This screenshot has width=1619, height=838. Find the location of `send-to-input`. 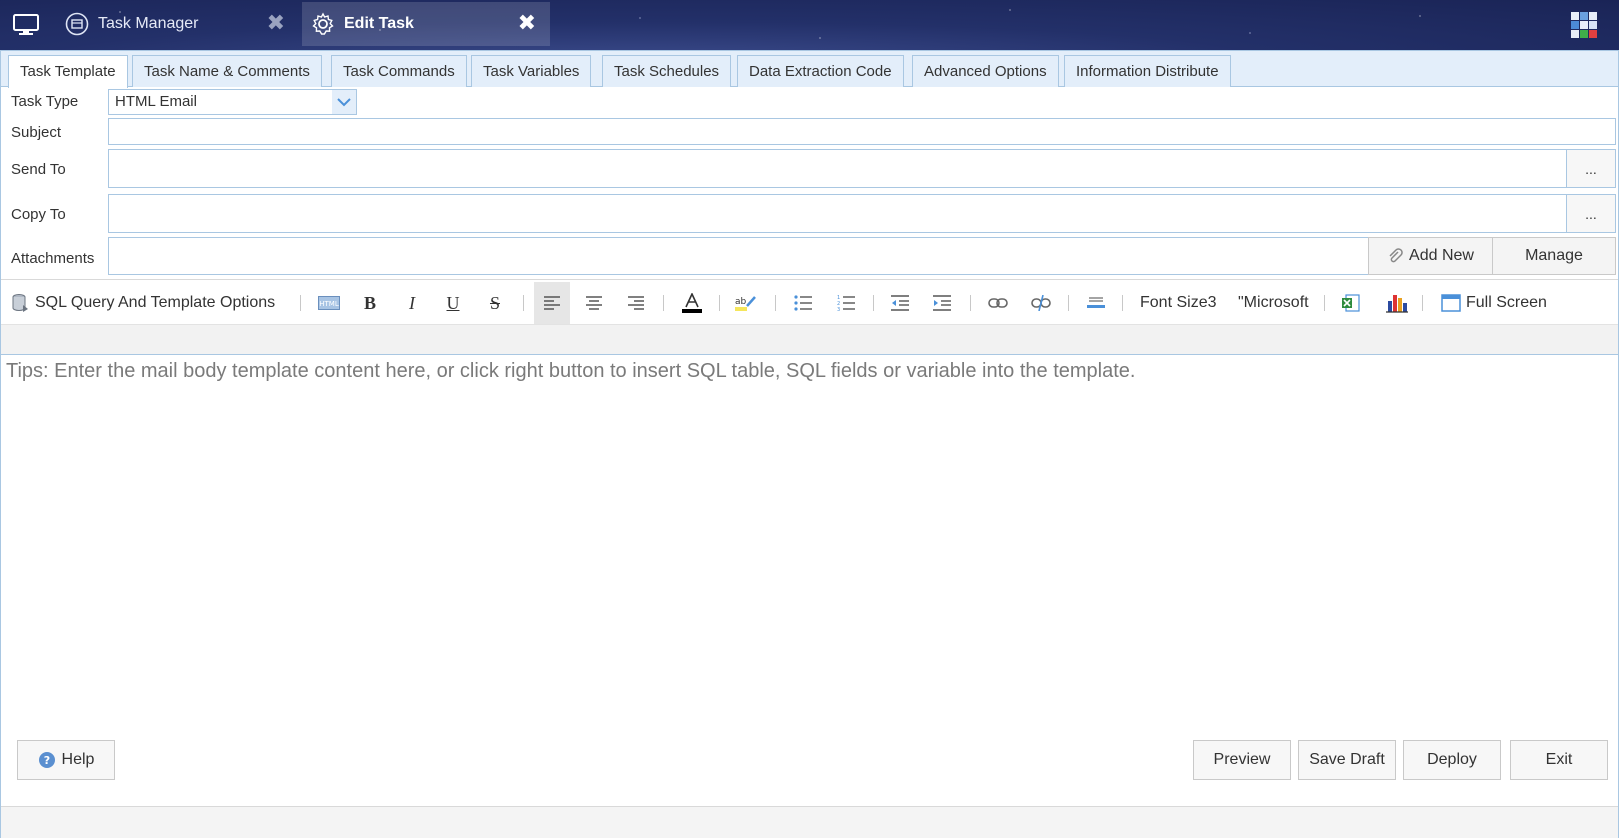

send-to-input is located at coordinates (837, 168).